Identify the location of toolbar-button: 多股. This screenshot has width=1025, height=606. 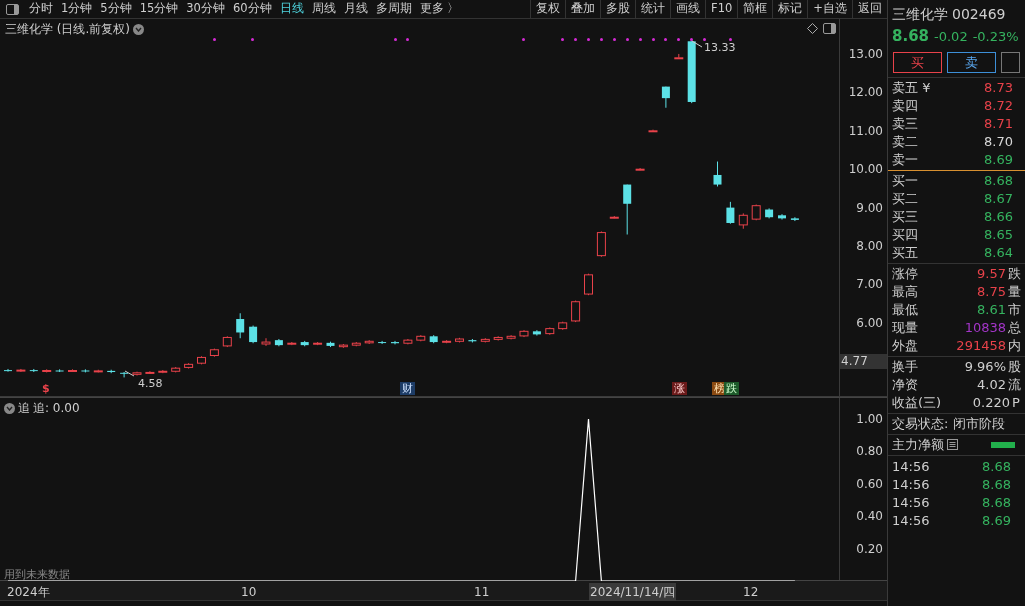
(618, 9).